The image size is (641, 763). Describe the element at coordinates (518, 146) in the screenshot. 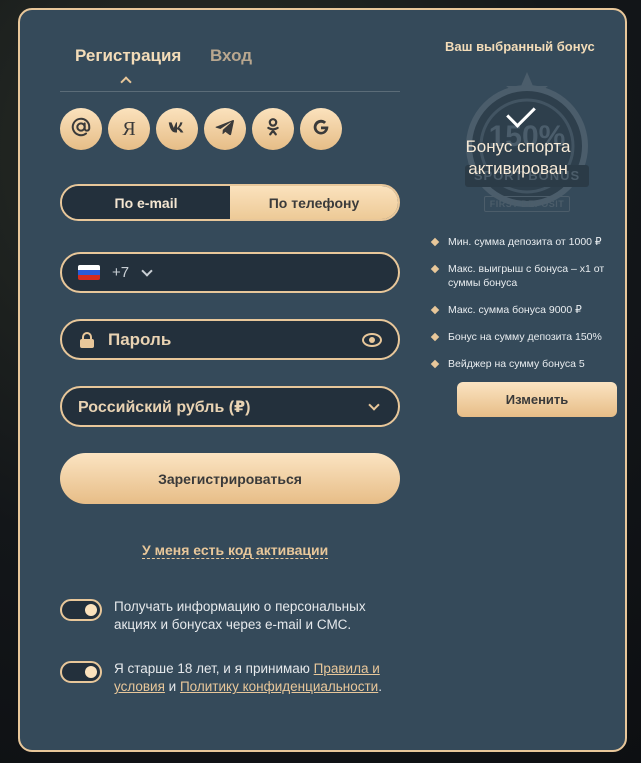

I see `bonus-status-line1: Бонус спорта` at that location.